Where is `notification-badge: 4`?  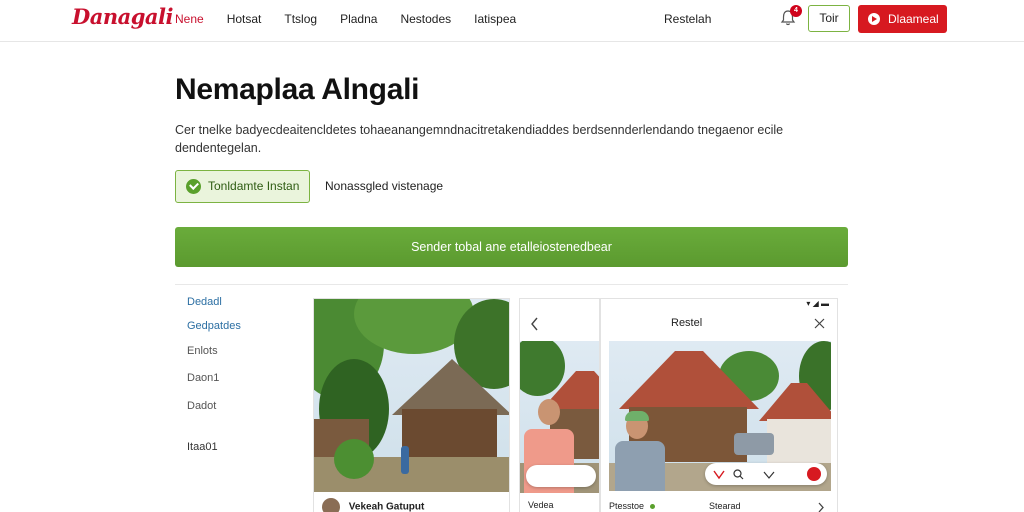 notification-badge: 4 is located at coordinates (796, 11).